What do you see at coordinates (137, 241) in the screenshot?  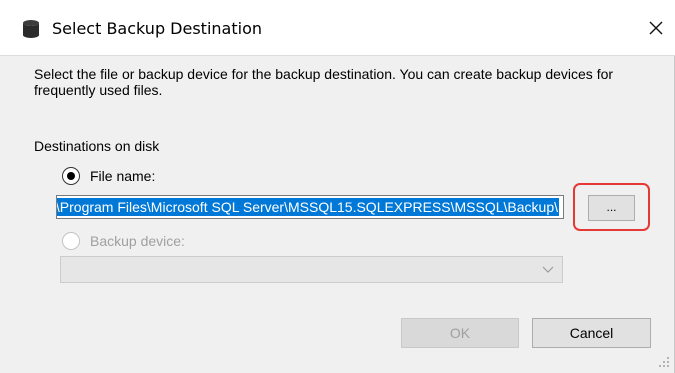 I see `backup-device-label: Backup device:` at bounding box center [137, 241].